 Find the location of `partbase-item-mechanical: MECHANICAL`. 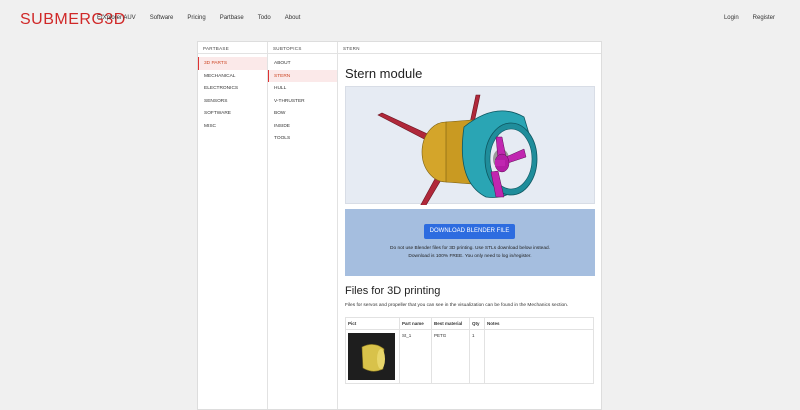

partbase-item-mechanical: MECHANICAL is located at coordinates (232, 76).